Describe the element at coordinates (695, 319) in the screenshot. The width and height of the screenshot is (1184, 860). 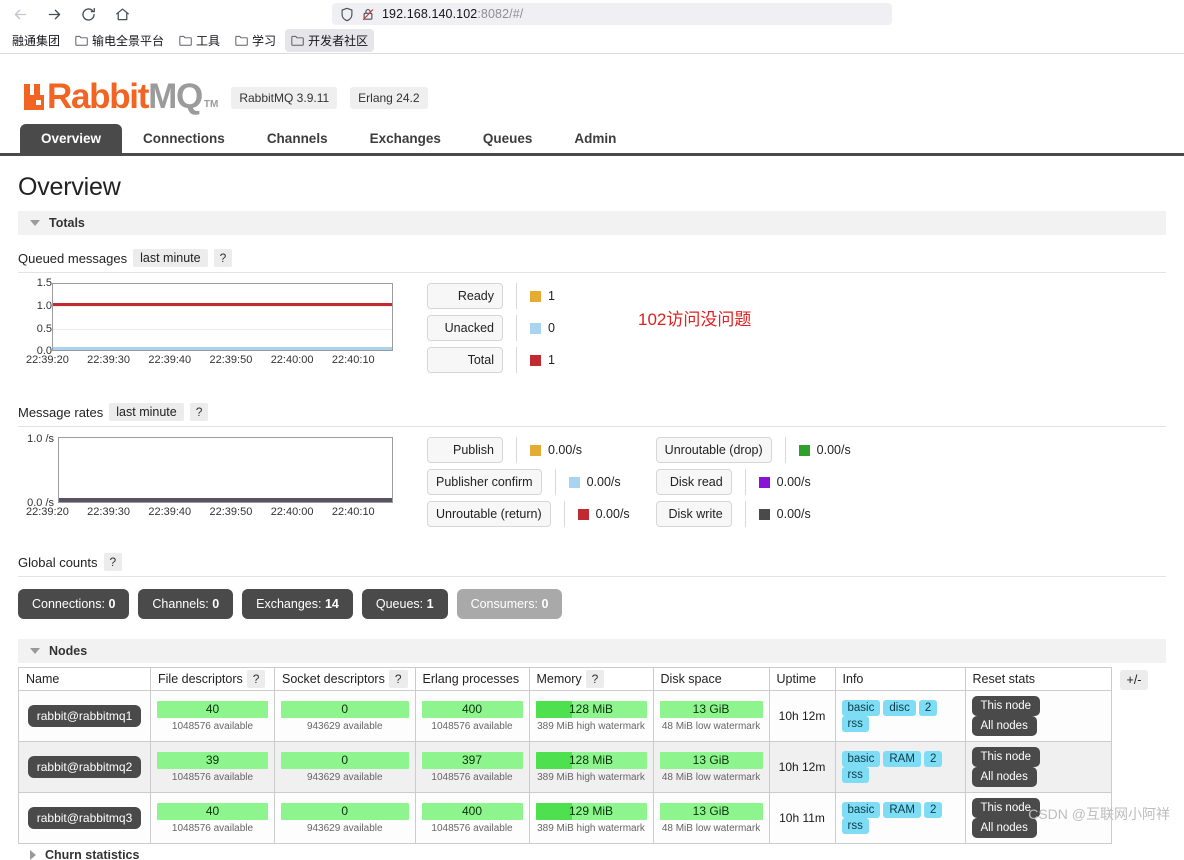
I see `red-annotation-text: 102访问没问题` at that location.